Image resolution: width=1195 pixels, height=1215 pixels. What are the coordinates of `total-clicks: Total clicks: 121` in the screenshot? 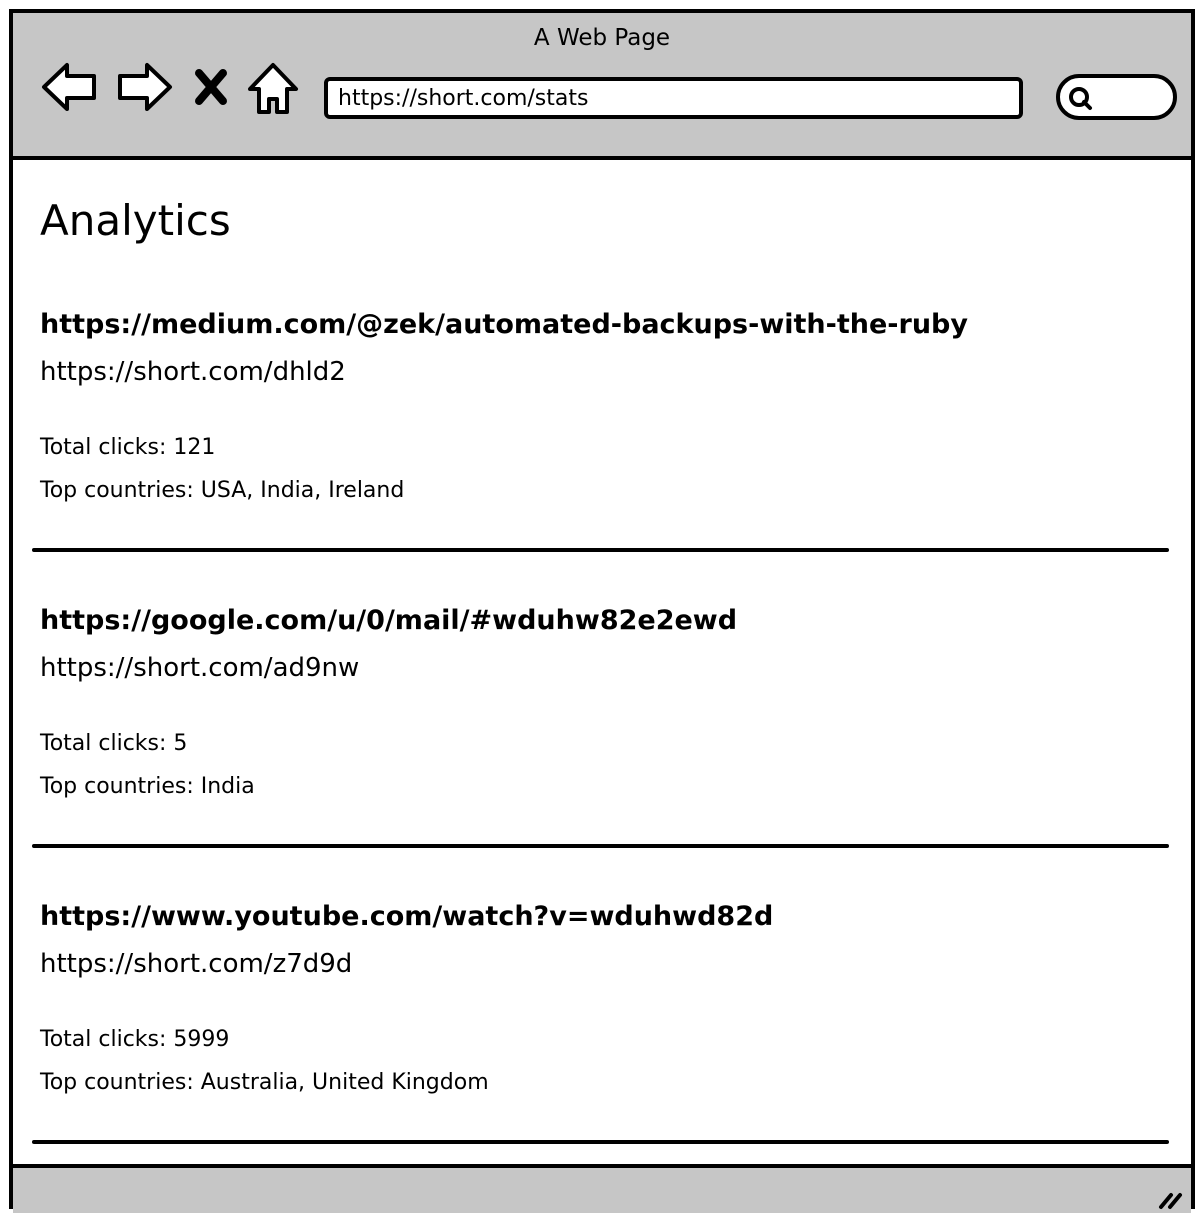 It's located at (128, 447).